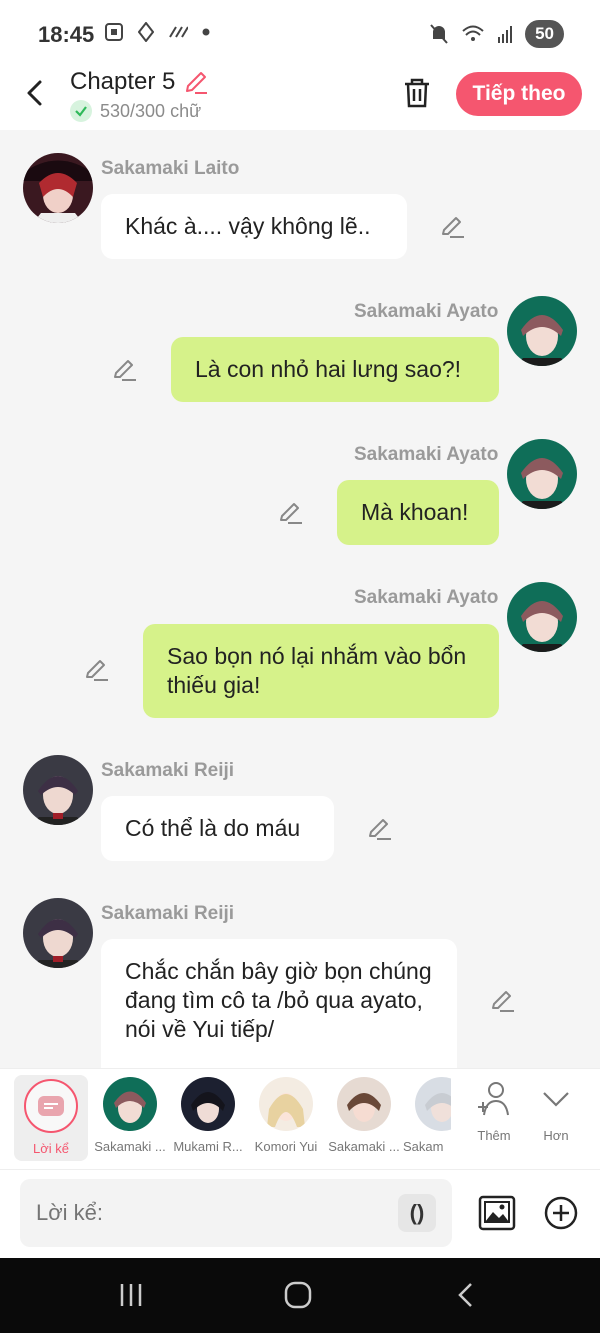 This screenshot has height=1333, width=600. Describe the element at coordinates (206, 32) in the screenshot. I see `dot-icon` at that location.